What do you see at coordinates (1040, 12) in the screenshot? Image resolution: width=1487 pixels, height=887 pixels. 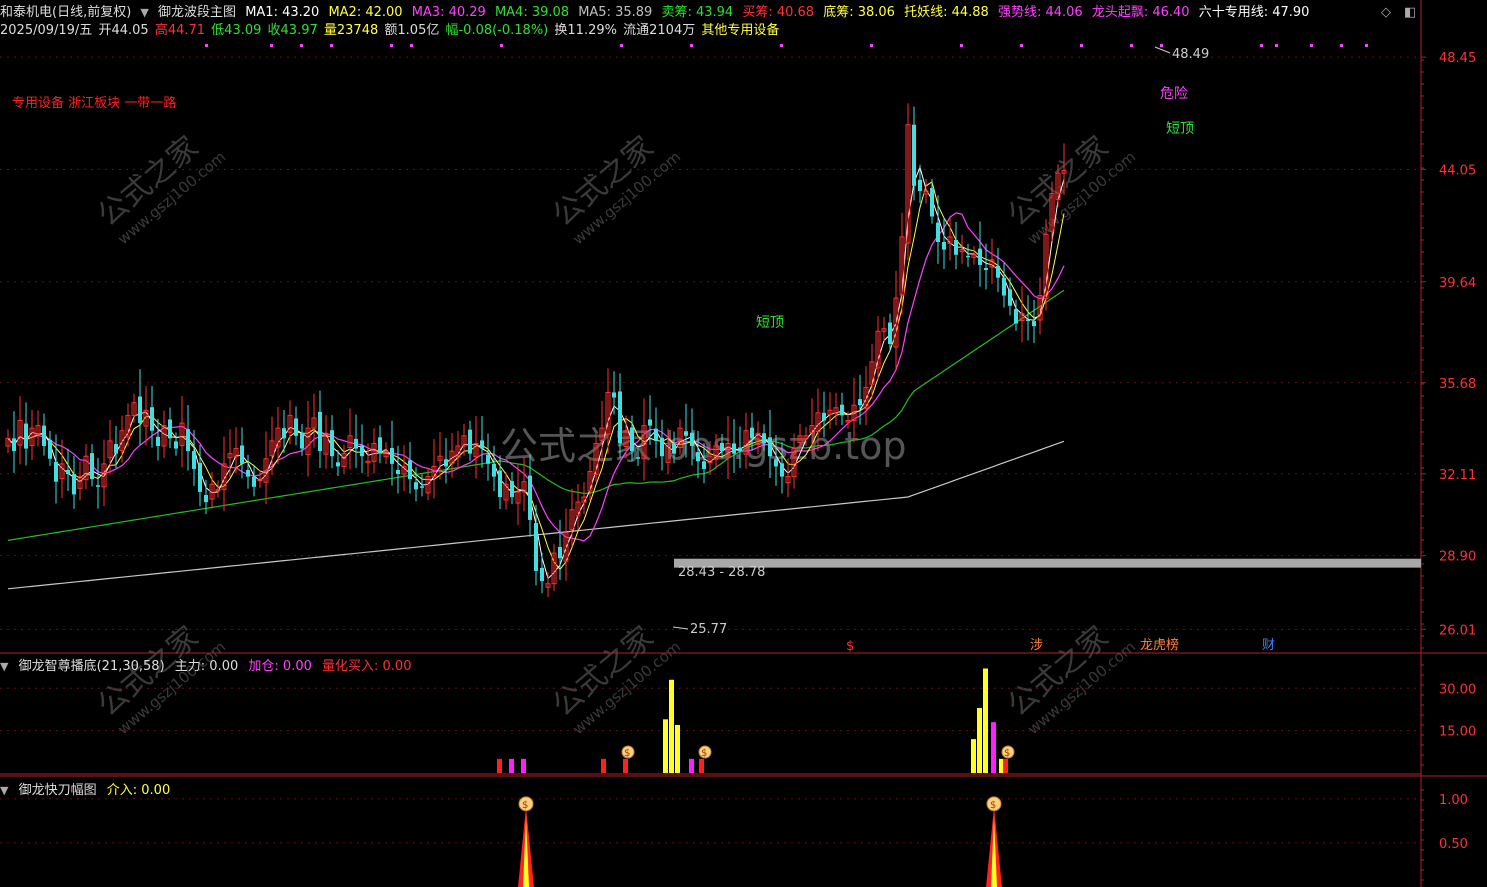 I see `ma-value: 强势线: 44.06` at bounding box center [1040, 12].